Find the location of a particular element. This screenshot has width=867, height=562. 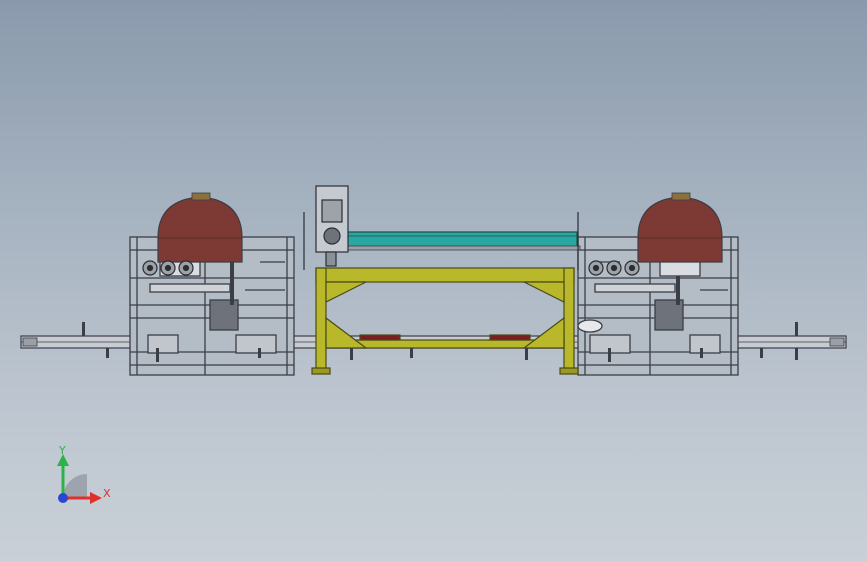

z-axis-dot is located at coordinates (63, 498).